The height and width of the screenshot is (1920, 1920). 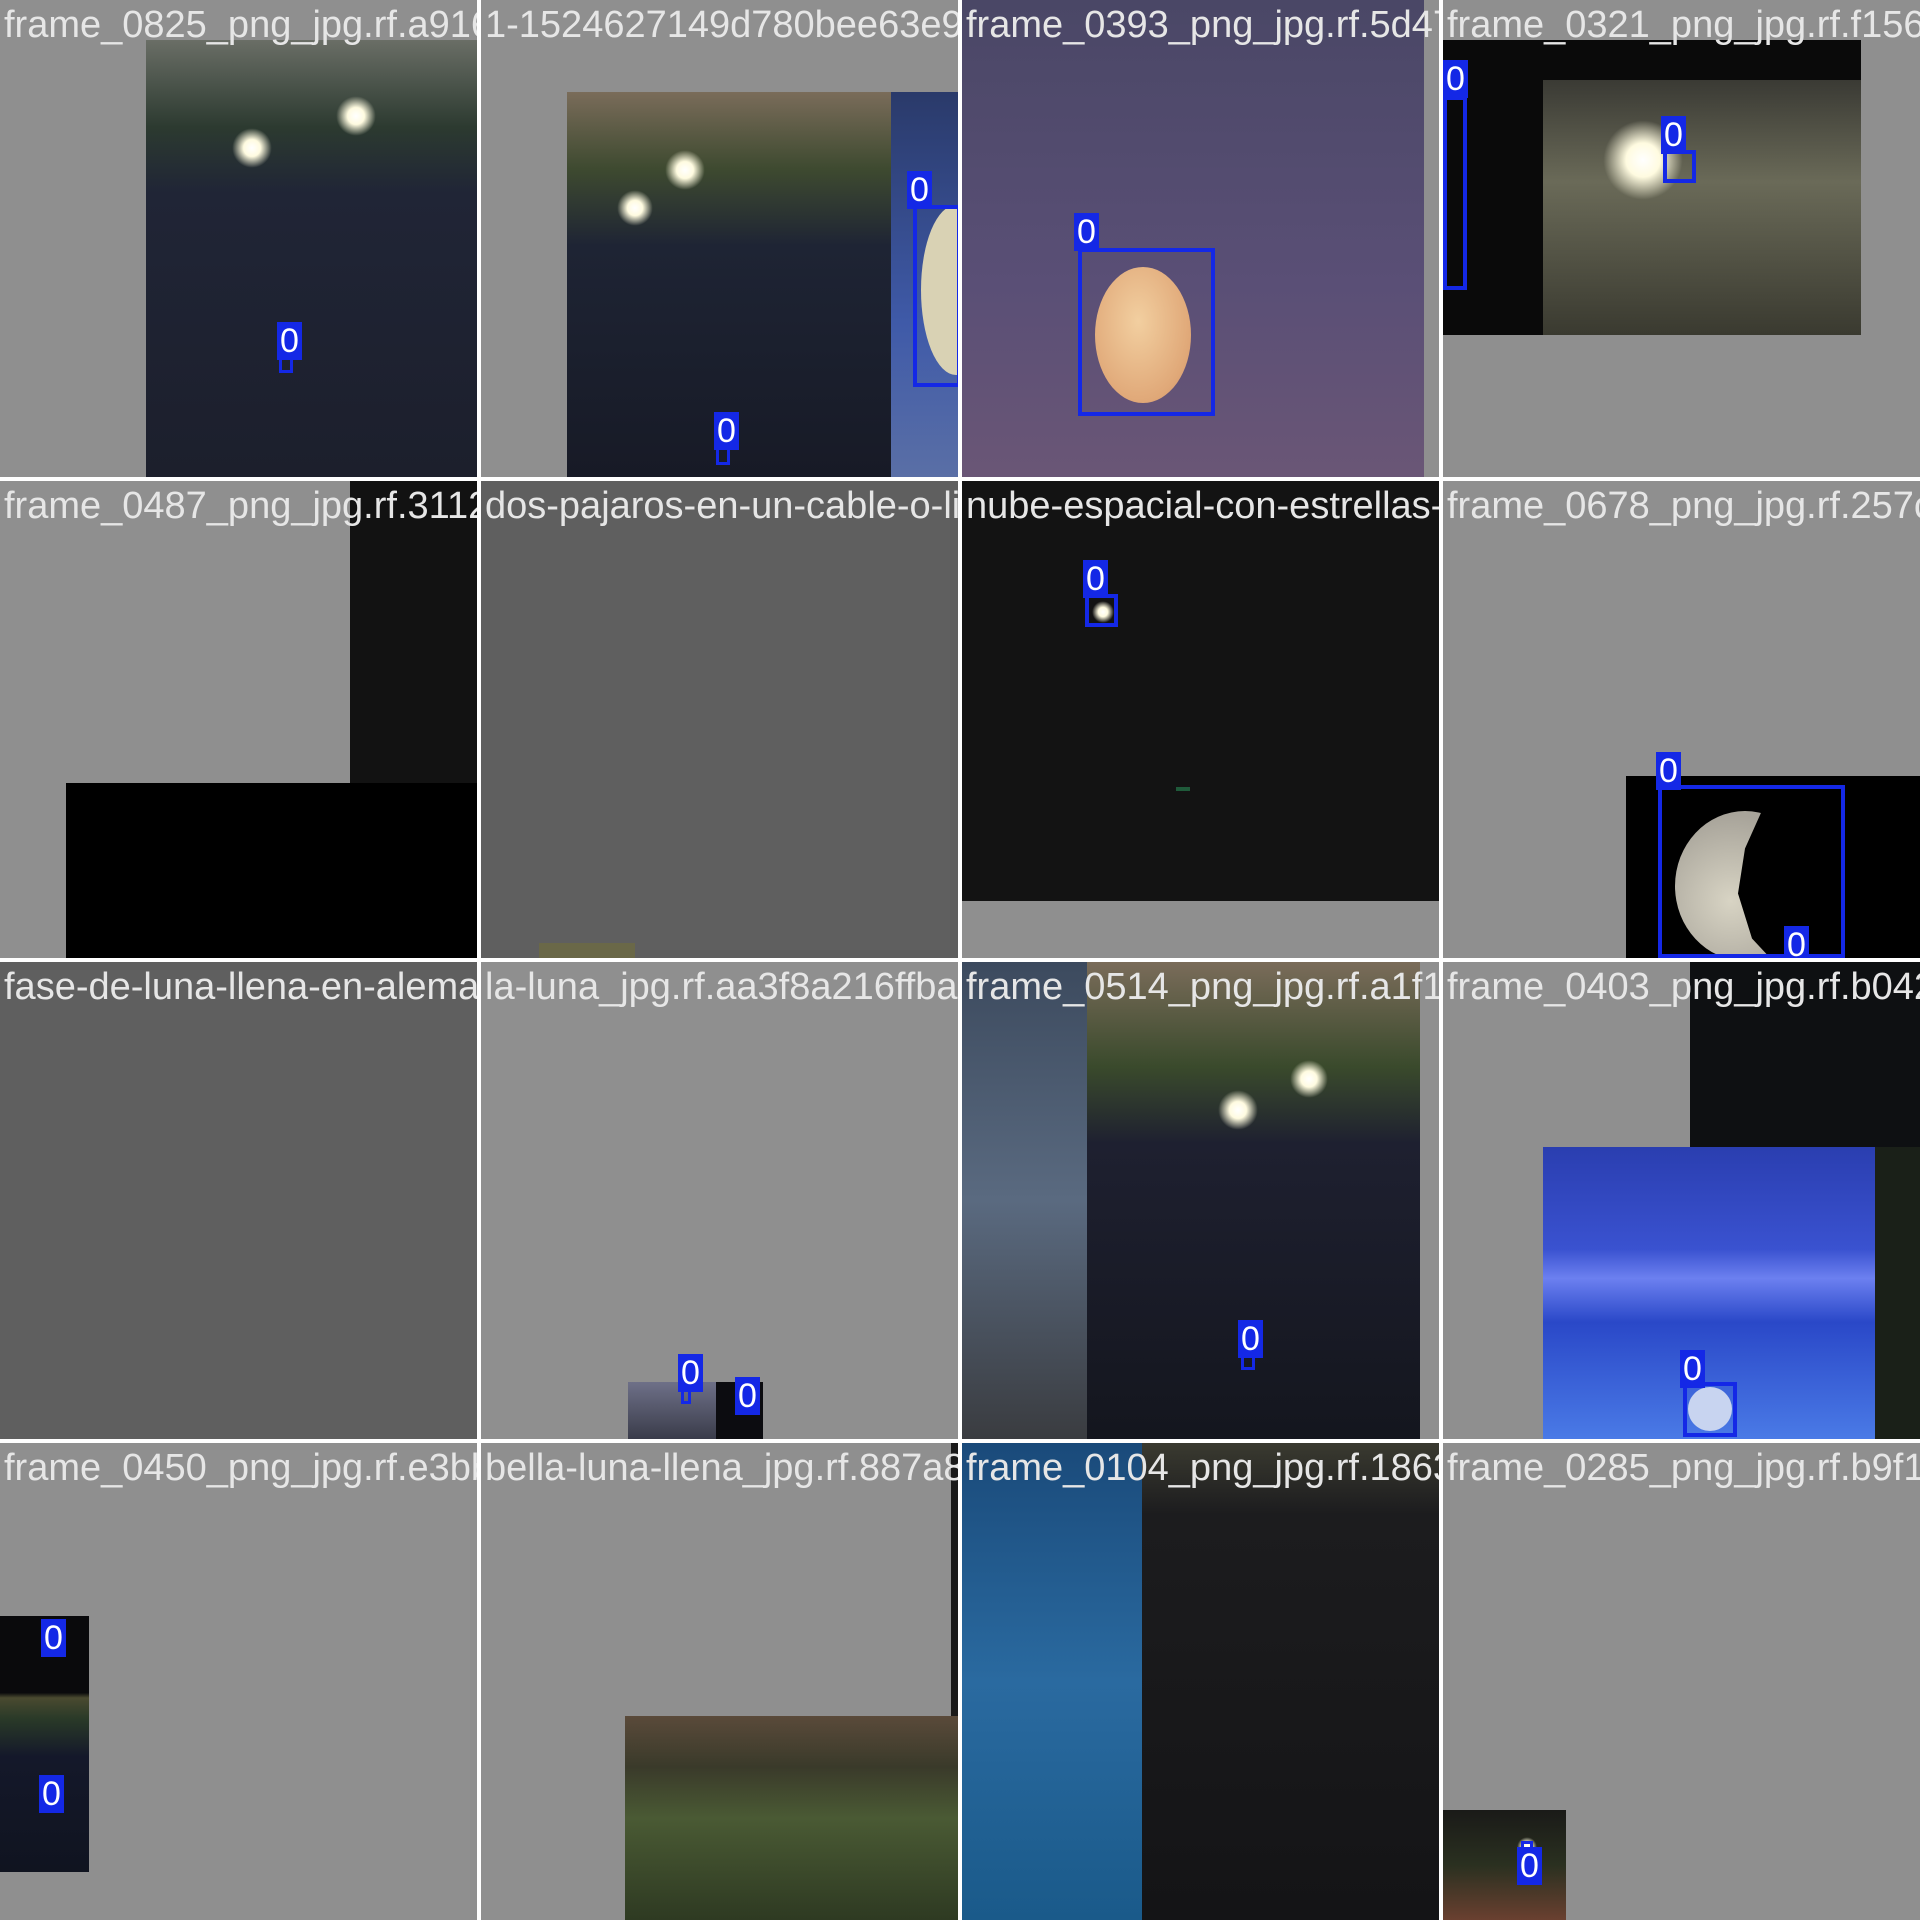 I want to click on right-photo, so click(x=1897, y=1293).